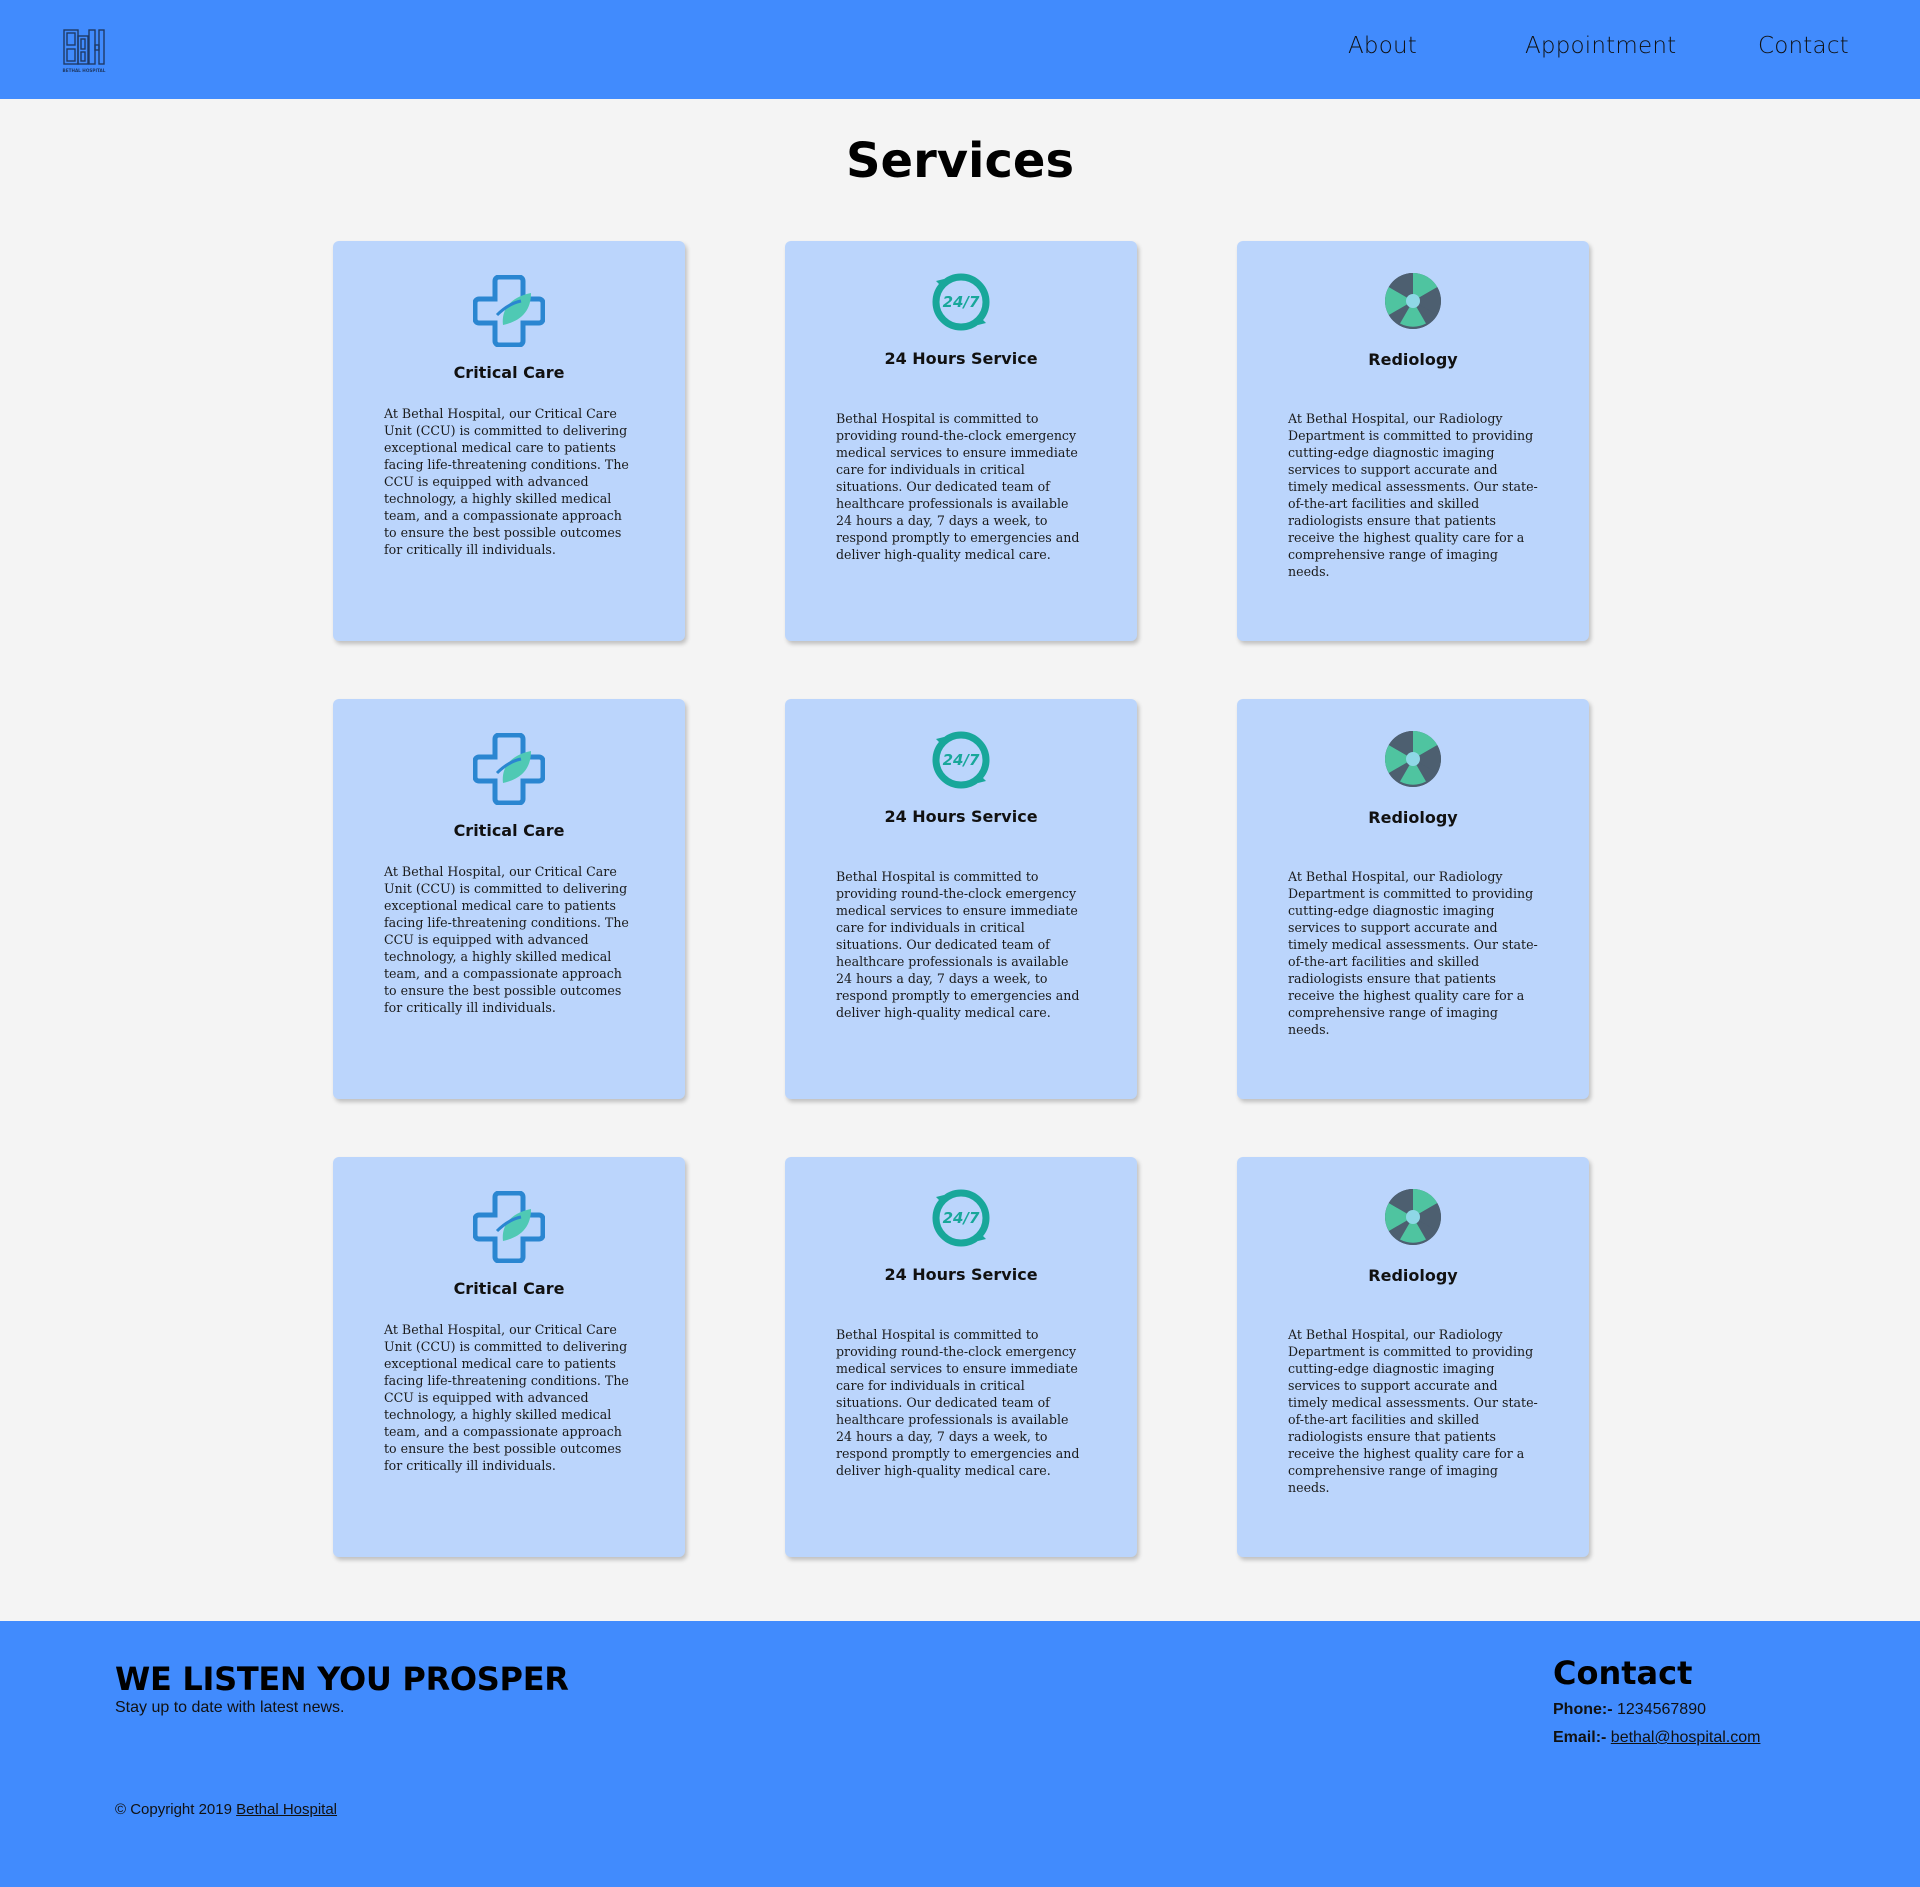  I want to click on copyright: © Copyright 2019 Bethal Hospital, so click(226, 1809).